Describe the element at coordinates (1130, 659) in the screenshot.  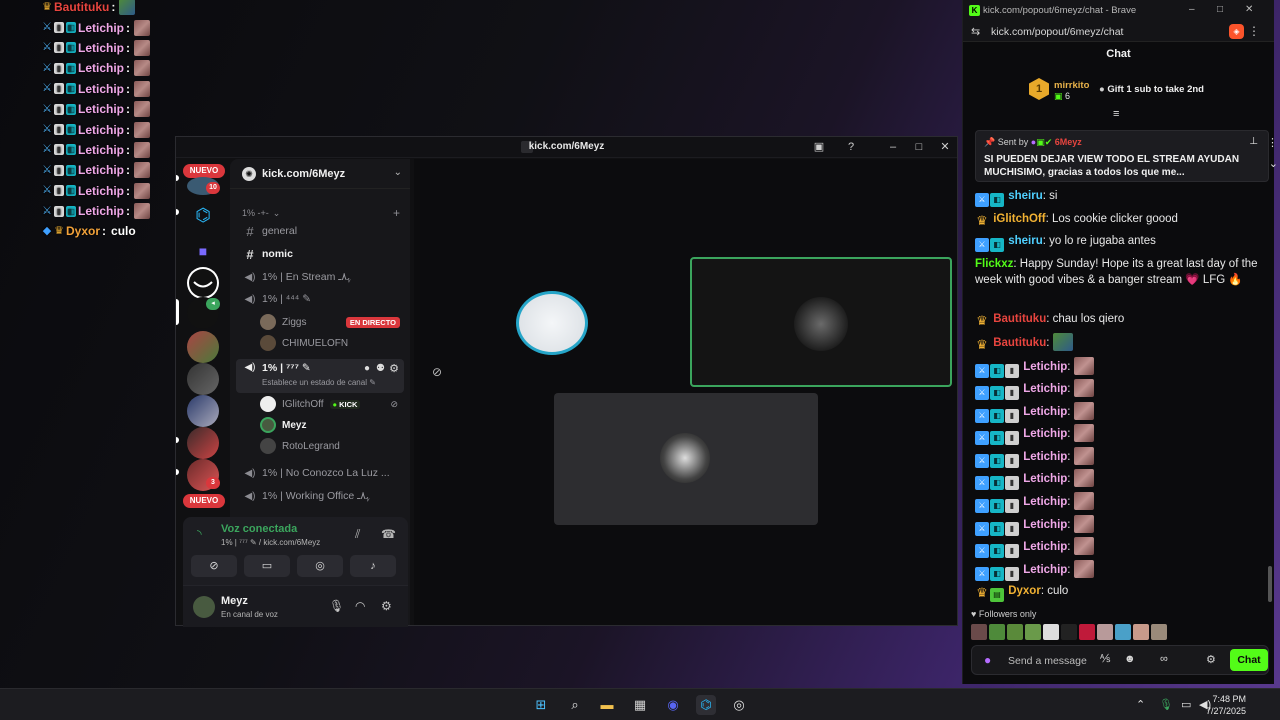
I see `emoji-icon: ☻` at that location.